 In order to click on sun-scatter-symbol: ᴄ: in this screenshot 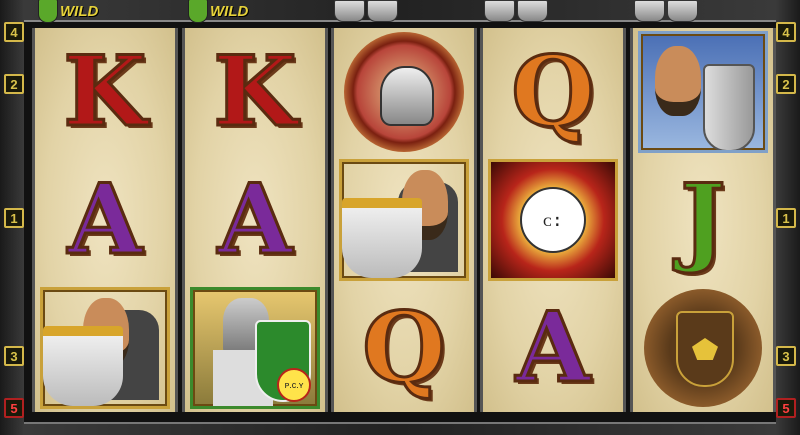, I will do `click(553, 220)`.